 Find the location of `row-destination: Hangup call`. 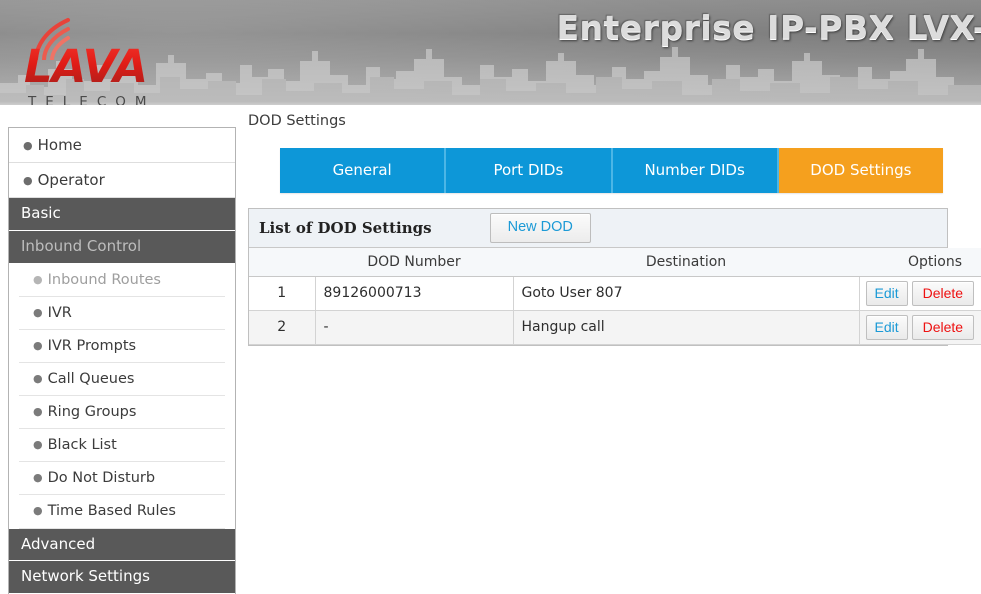

row-destination: Hangup call is located at coordinates (686, 327).